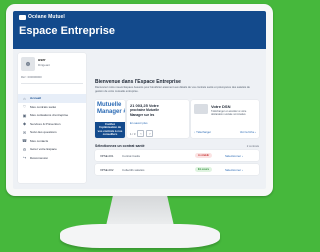  What do you see at coordinates (221, 106) in the screenshot?
I see `dsn-title: Votre DSN` at bounding box center [221, 106].